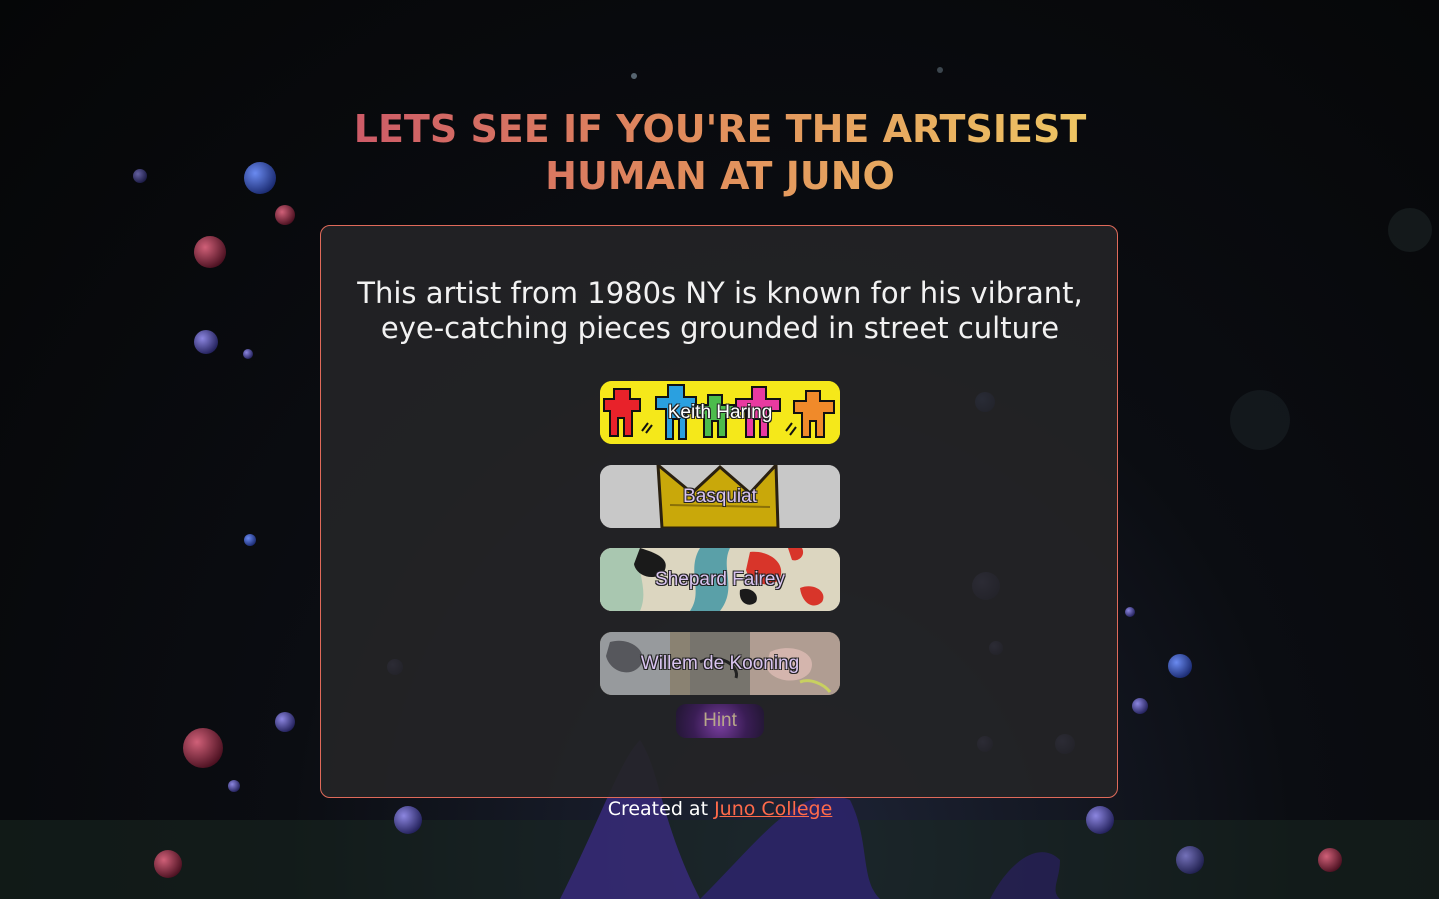 The image size is (1439, 899). I want to click on answer-label: Shepard Fairey, so click(720, 579).